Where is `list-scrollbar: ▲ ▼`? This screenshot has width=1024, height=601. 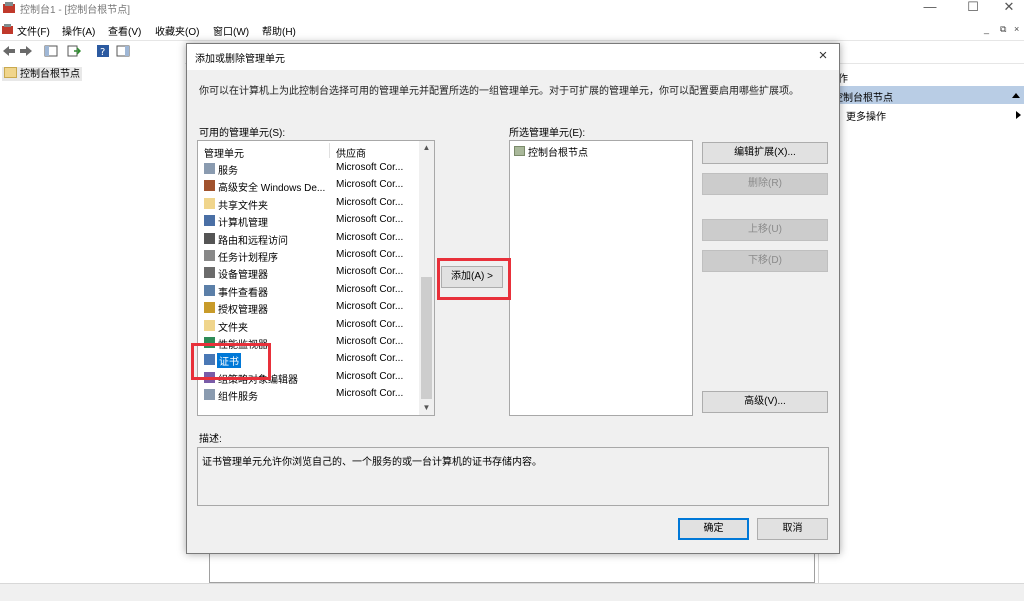 list-scrollbar: ▲ ▼ is located at coordinates (426, 278).